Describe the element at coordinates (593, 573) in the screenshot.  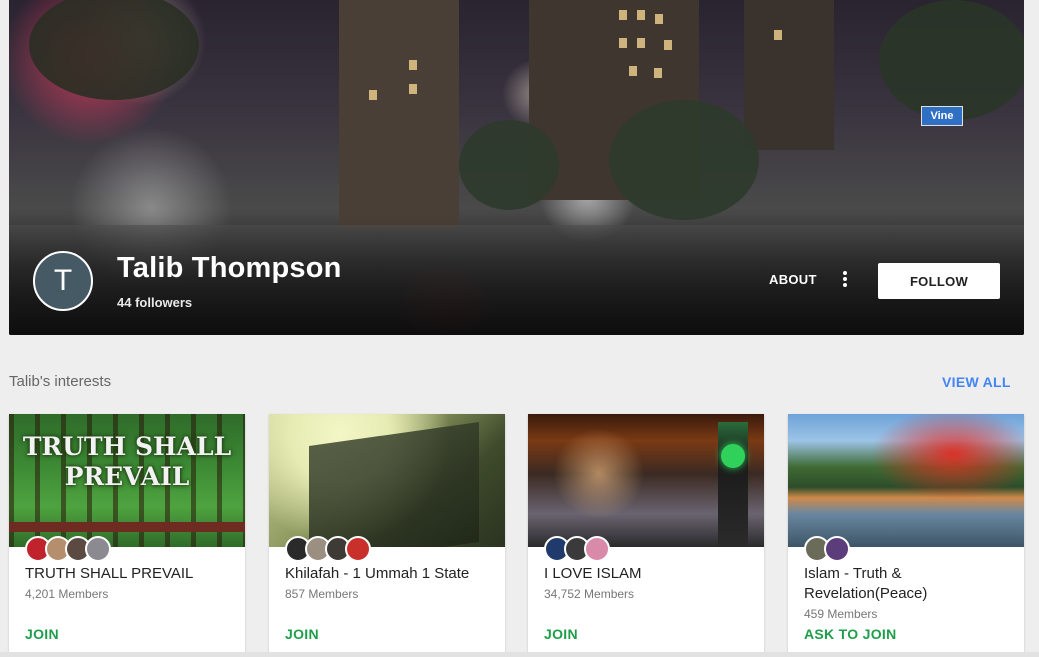
I see `community-title: I LOVE ISLAM` at that location.